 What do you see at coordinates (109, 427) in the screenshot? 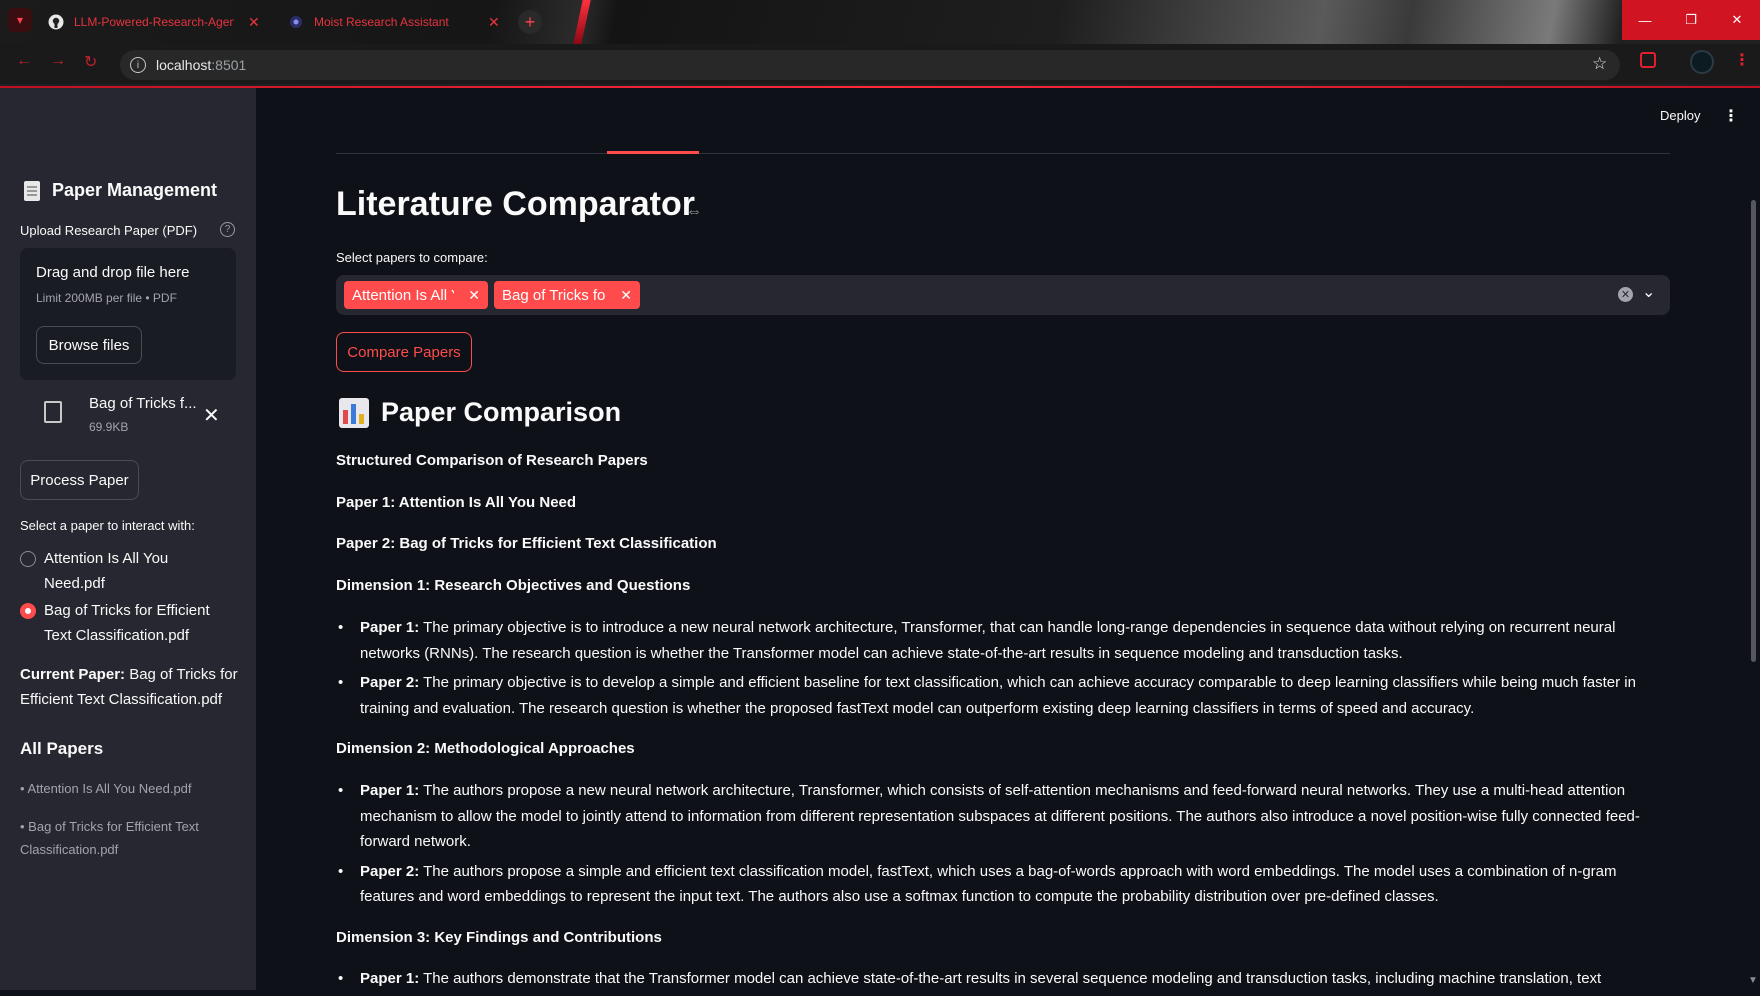
I see `uploaded-file-size: 69.9KB` at bounding box center [109, 427].